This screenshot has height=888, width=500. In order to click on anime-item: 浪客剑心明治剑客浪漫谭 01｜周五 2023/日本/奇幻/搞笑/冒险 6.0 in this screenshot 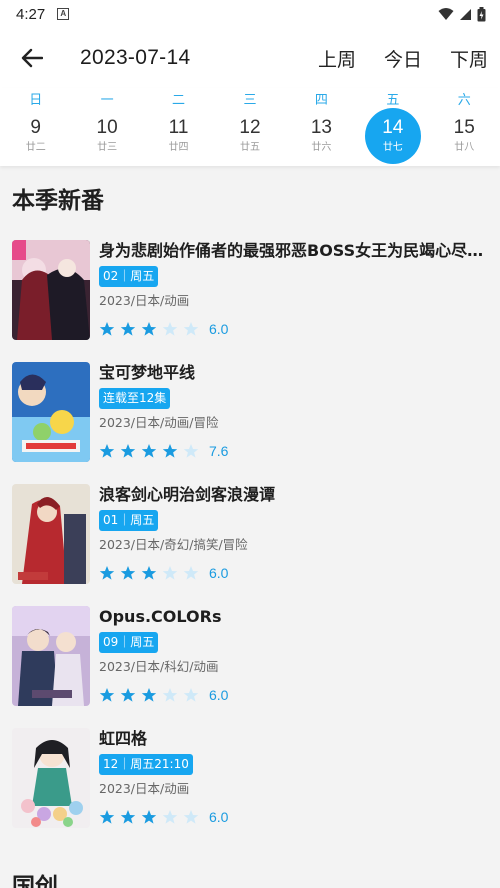, I will do `click(250, 541)`.